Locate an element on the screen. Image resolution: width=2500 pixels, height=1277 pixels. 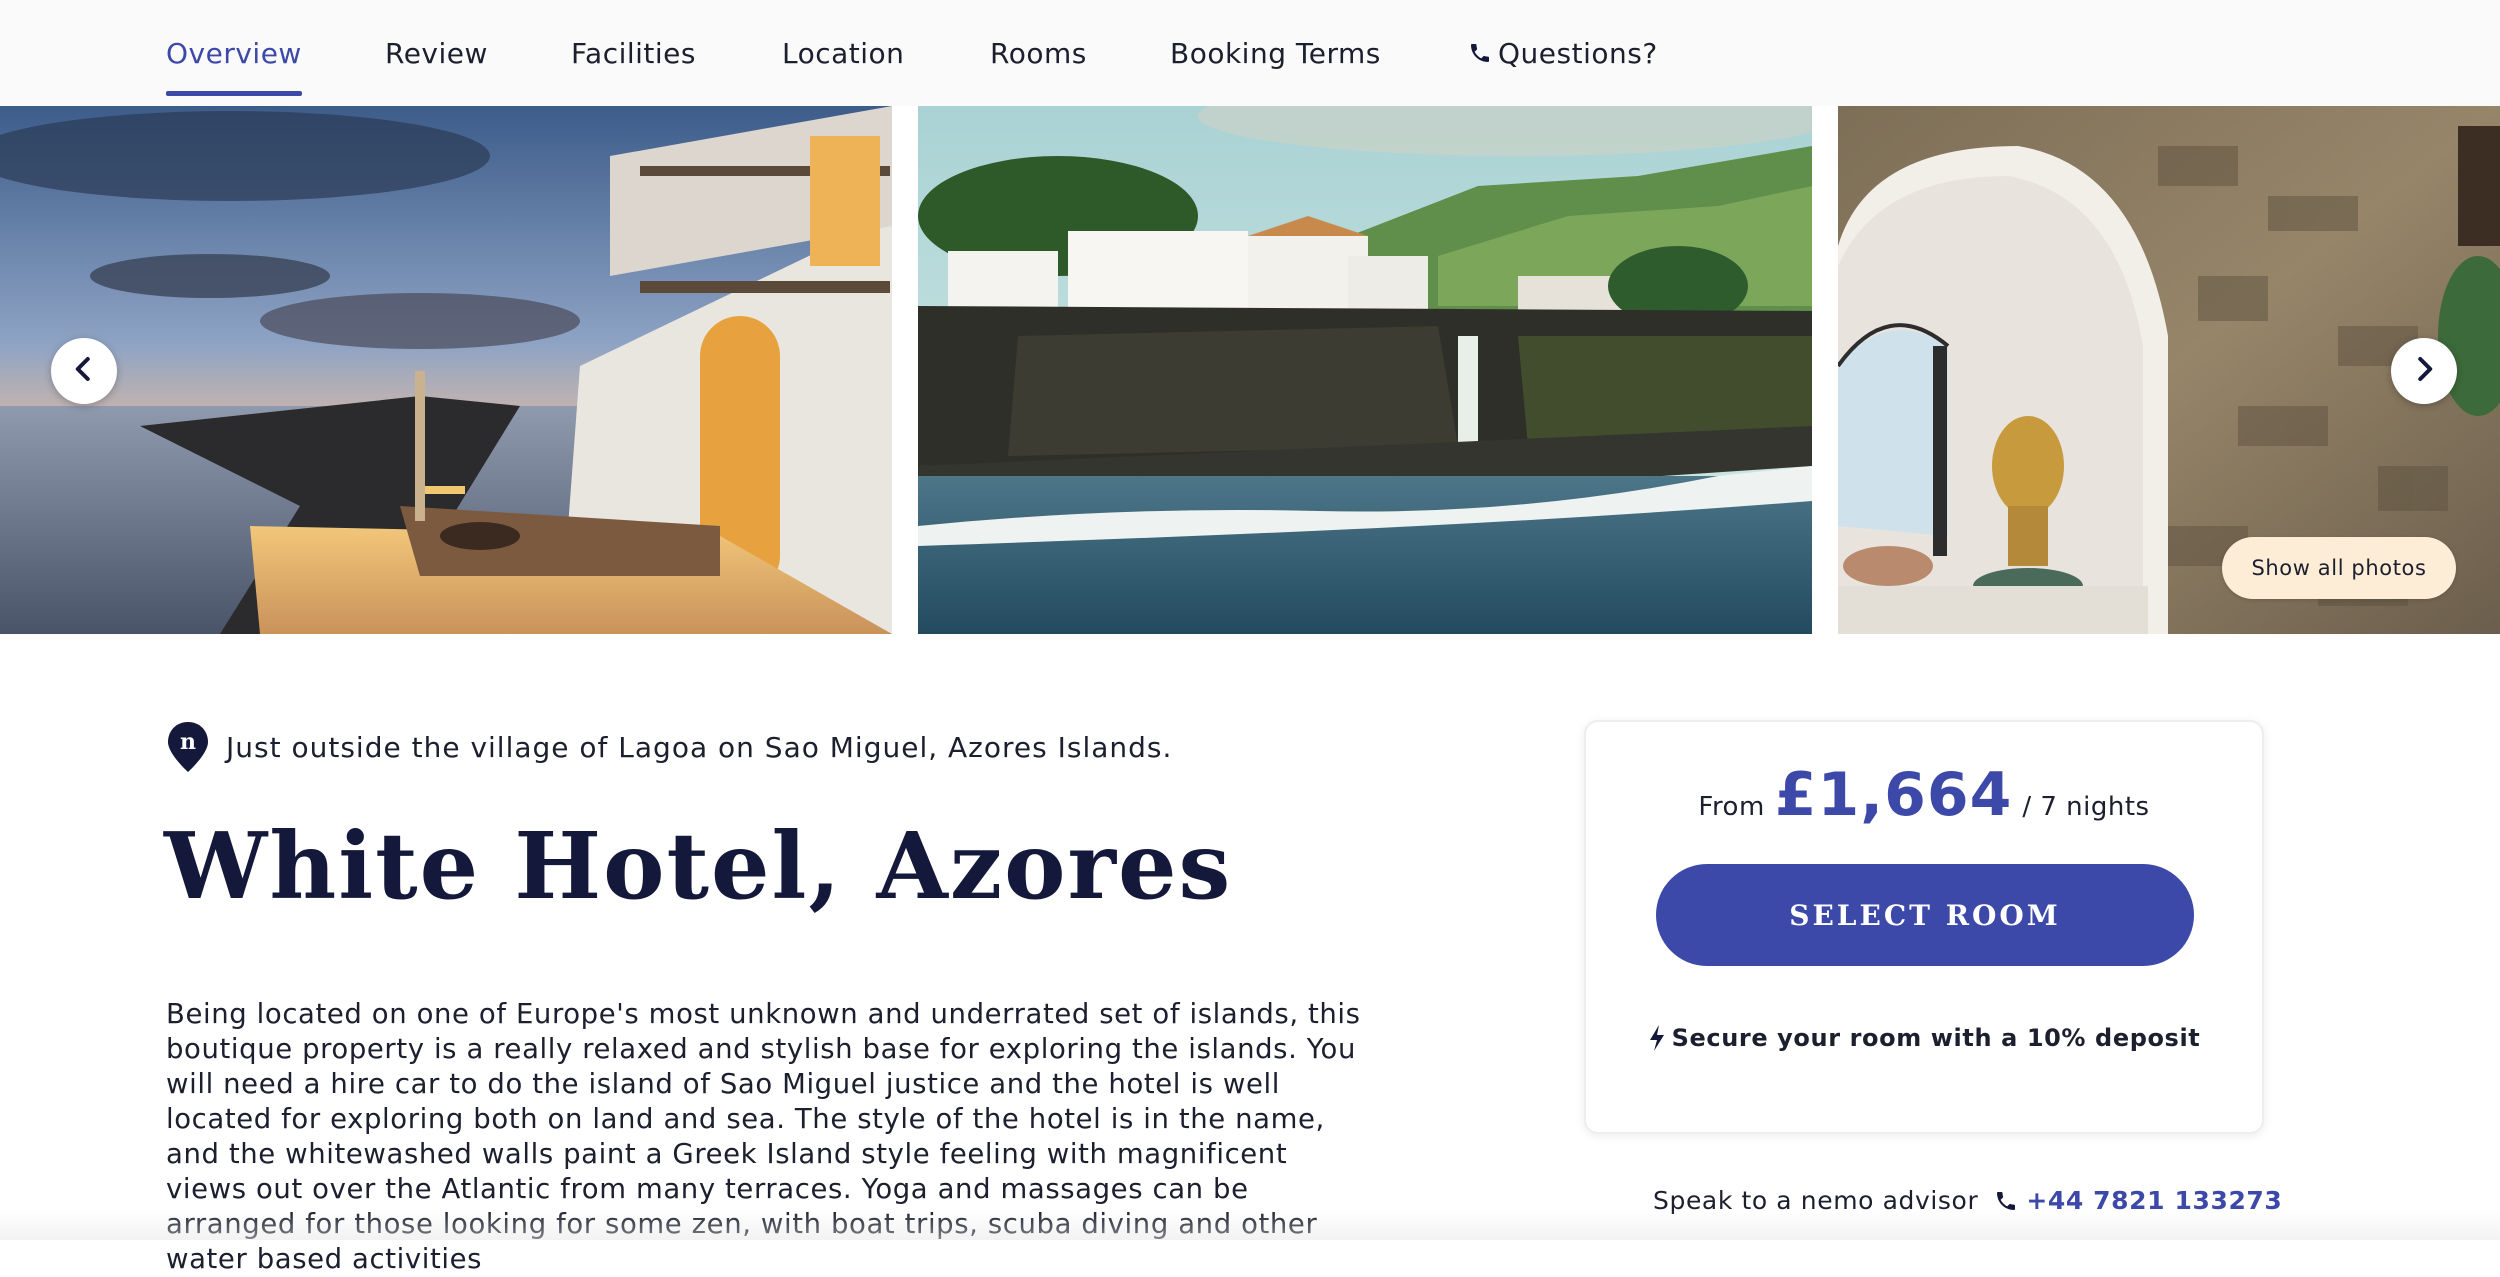
price-row: From £1,664 / 7 nights is located at coordinates (1924, 795).